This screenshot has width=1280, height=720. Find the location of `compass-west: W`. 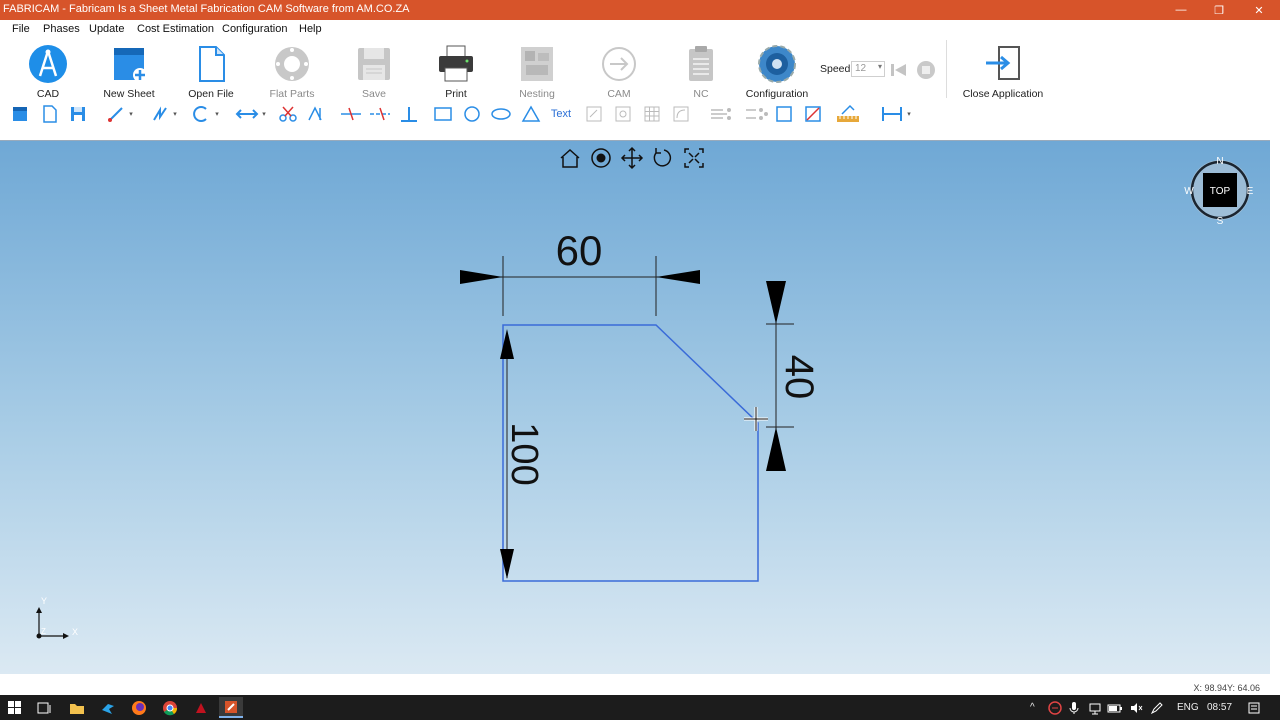

compass-west: W is located at coordinates (1189, 191).